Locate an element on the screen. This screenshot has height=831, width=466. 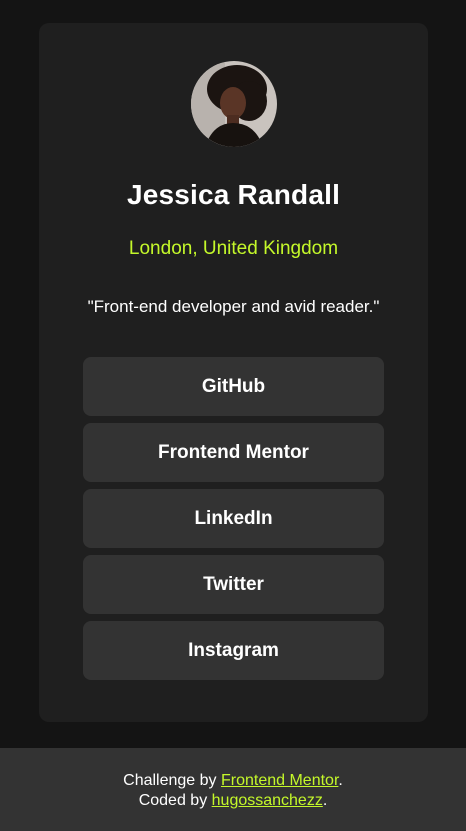
author-link: hugossanchezz is located at coordinates (267, 800).